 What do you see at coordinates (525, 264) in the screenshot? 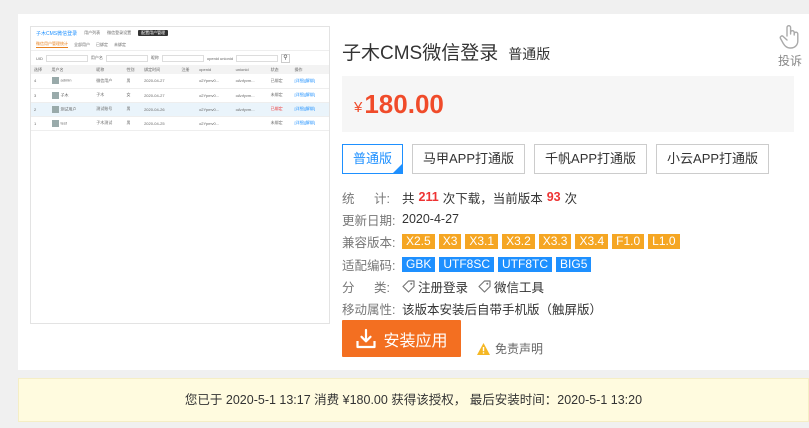
I see `encoding-badge: UTF8TC` at bounding box center [525, 264].